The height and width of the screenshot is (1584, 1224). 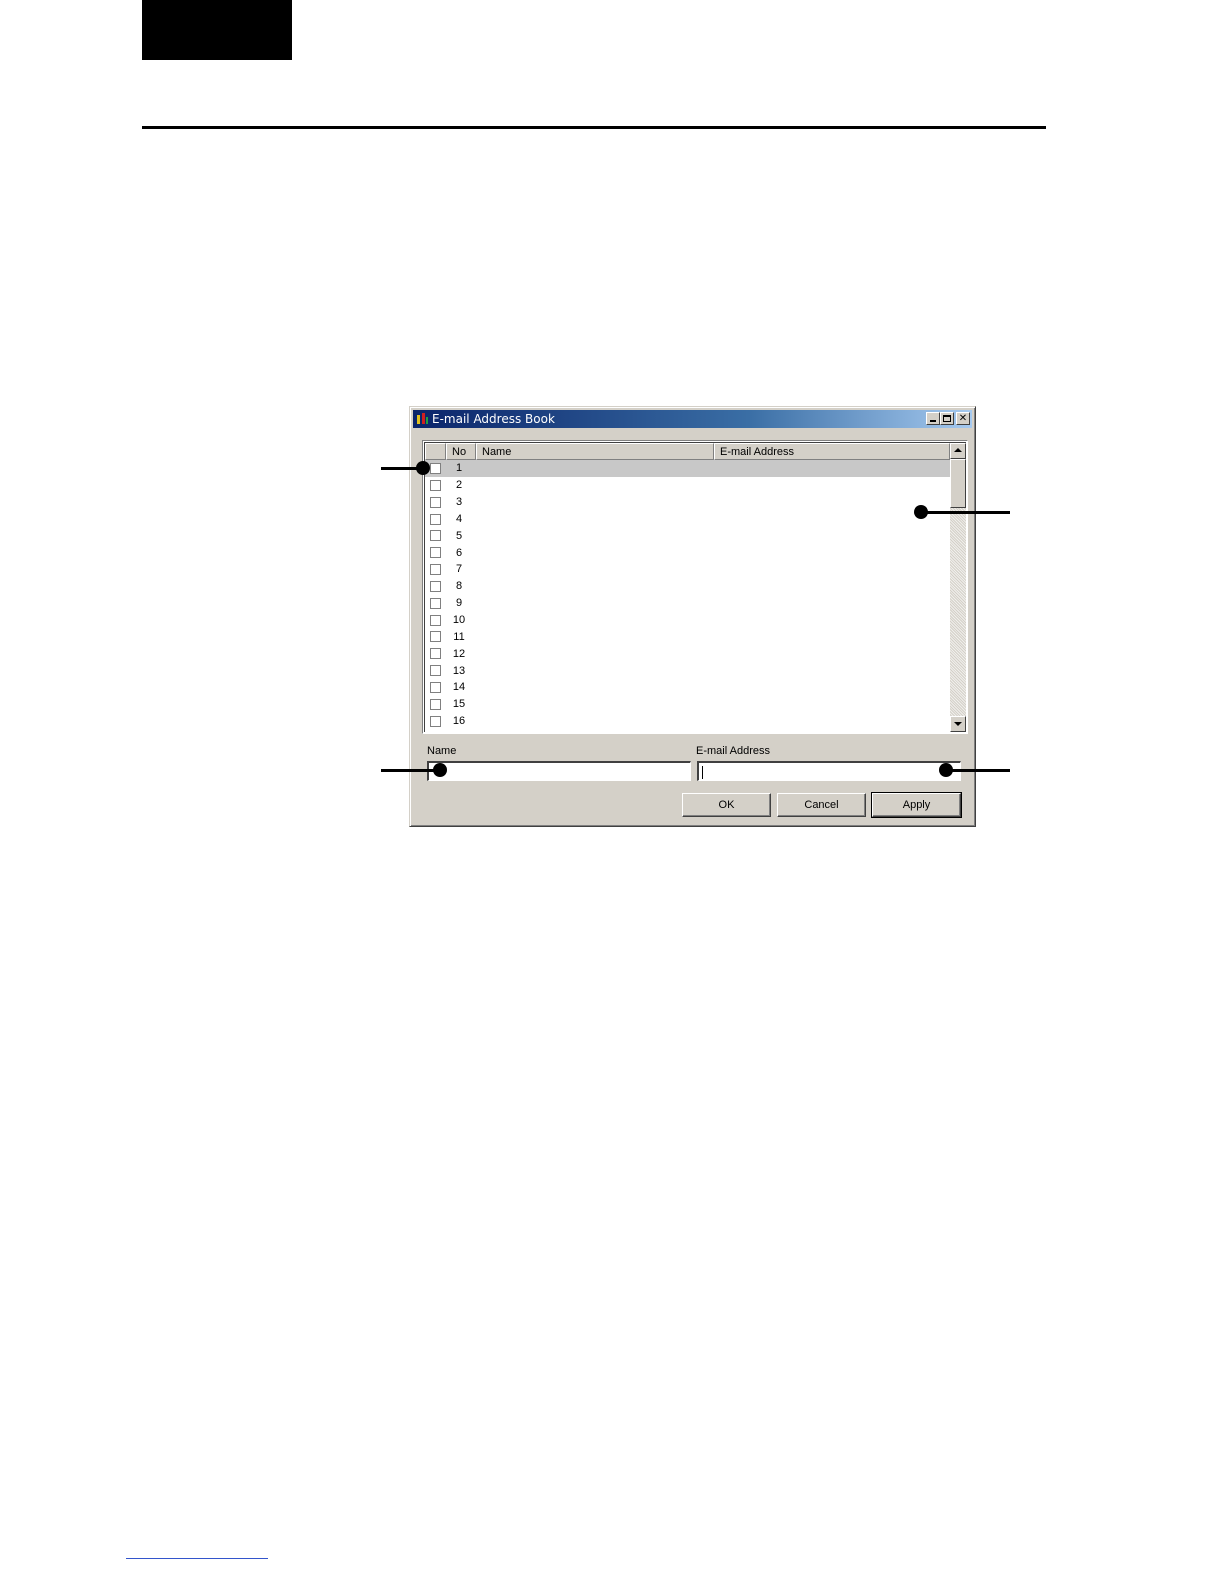 I want to click on list-rows: 1 2 3 4 5 6 7 8 9 10 11 12 13 14 15 16, so click(x=687, y=595).